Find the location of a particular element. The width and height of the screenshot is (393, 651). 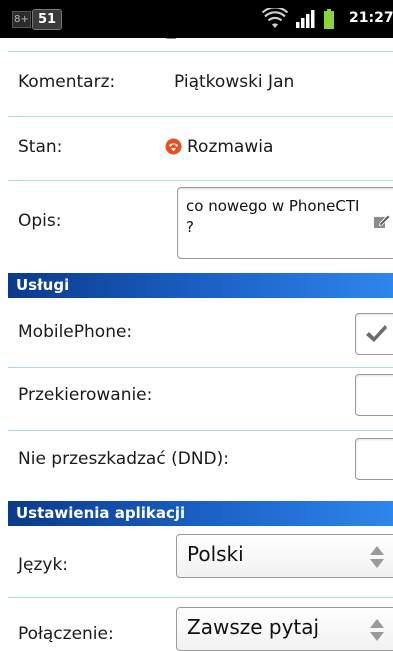

state-text: Rozmawia is located at coordinates (230, 147).